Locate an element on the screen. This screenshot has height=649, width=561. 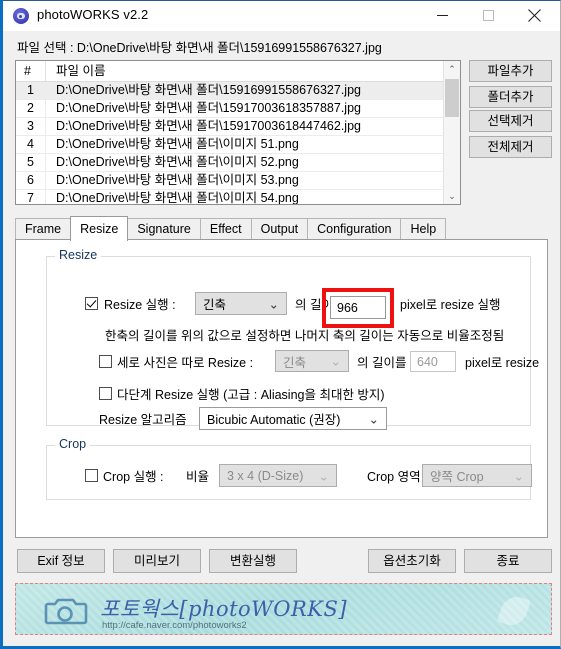
scroll-up-icon: ⌃ is located at coordinates (452, 69).